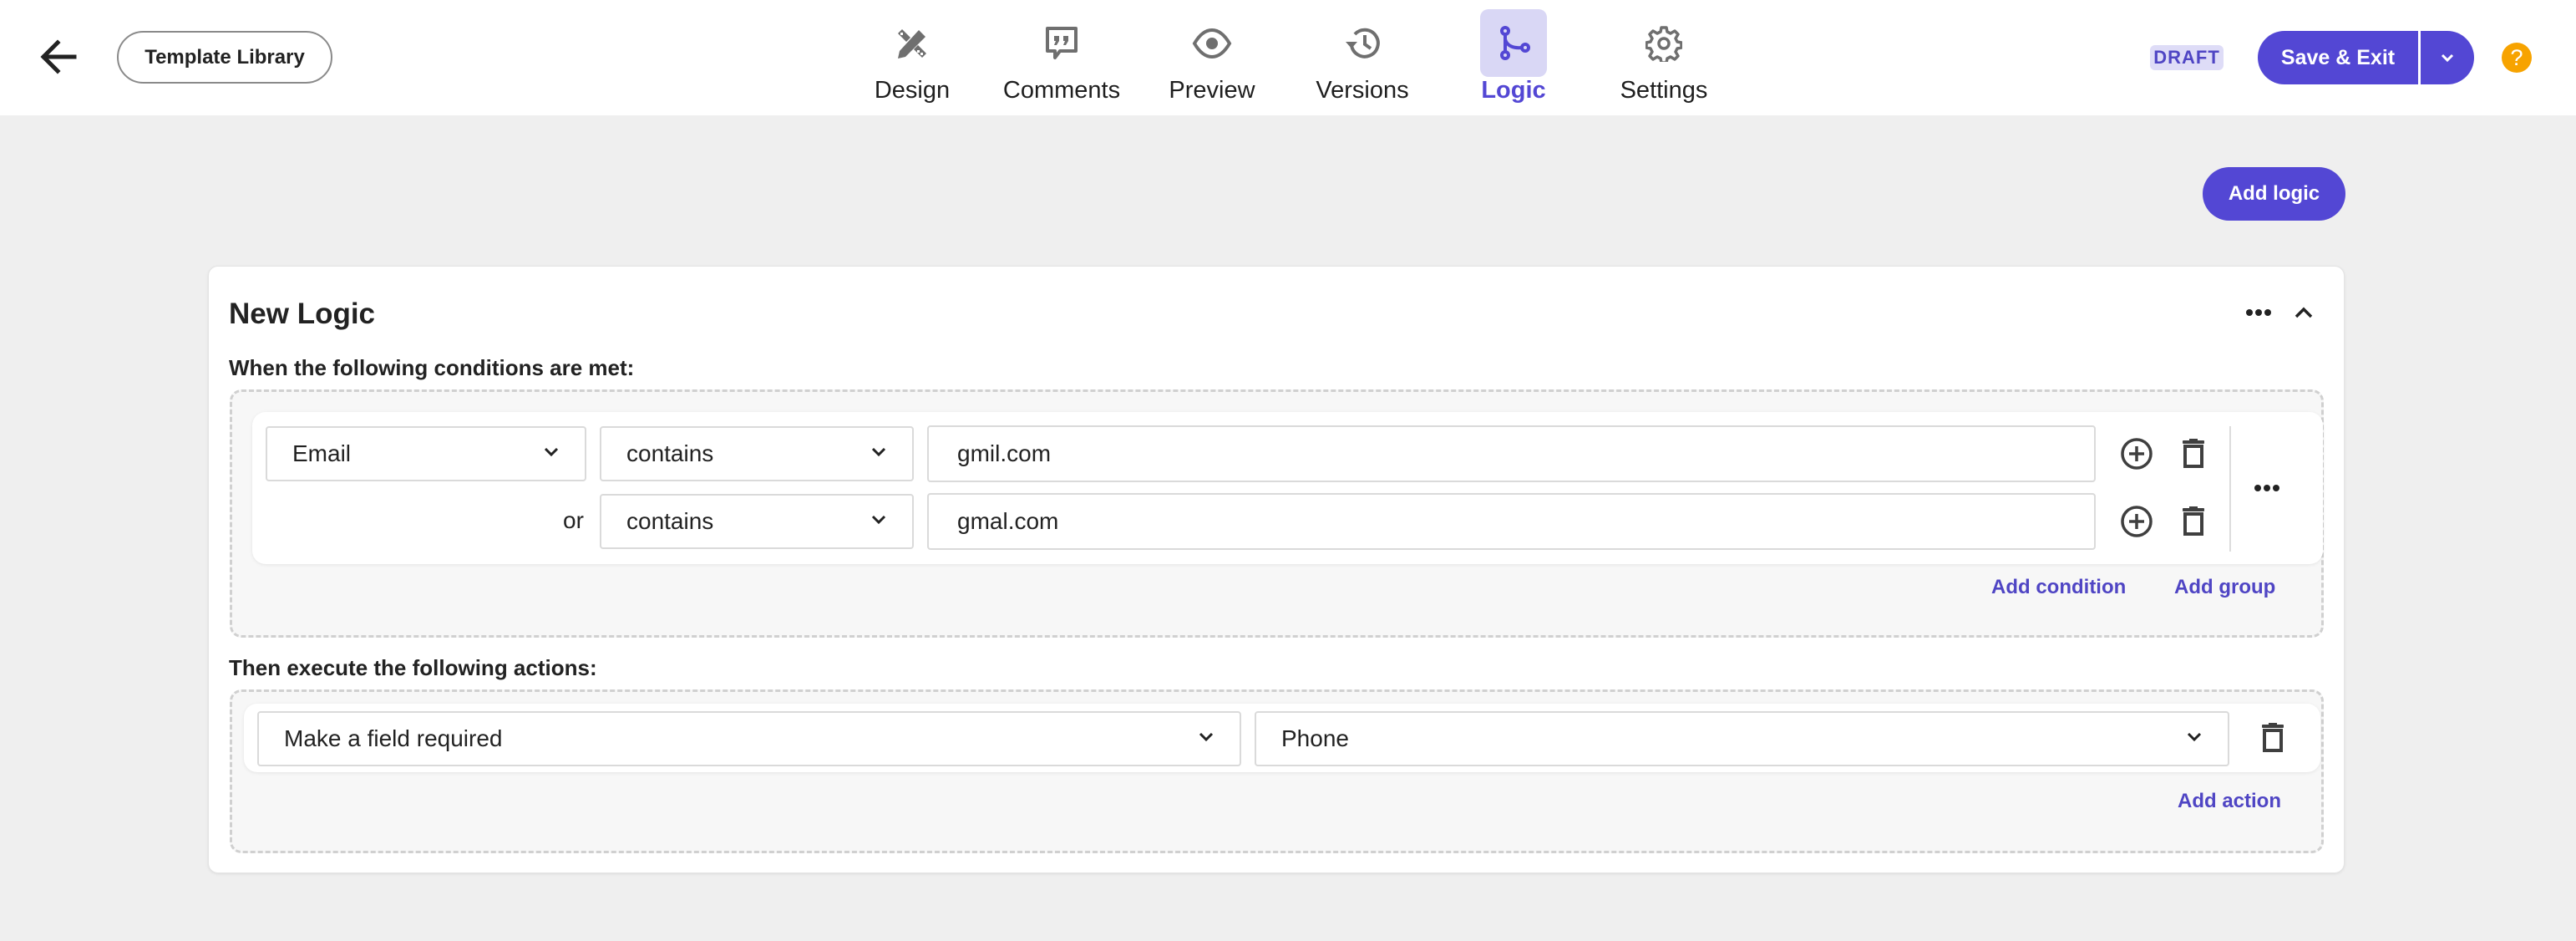 This screenshot has height=941, width=2576. I want to click on tab-preview-label: Preview, so click(1212, 90).